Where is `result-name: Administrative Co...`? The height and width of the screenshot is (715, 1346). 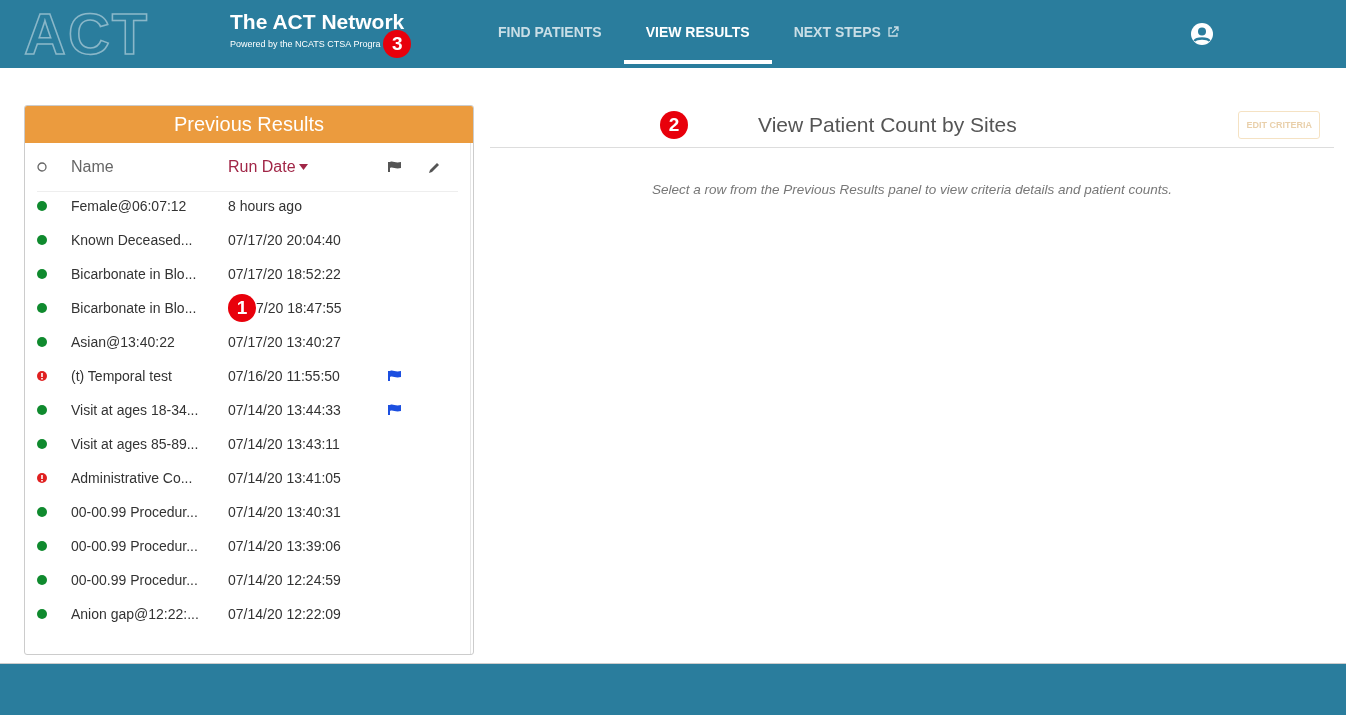
result-name: Administrative Co... is located at coordinates (149, 478).